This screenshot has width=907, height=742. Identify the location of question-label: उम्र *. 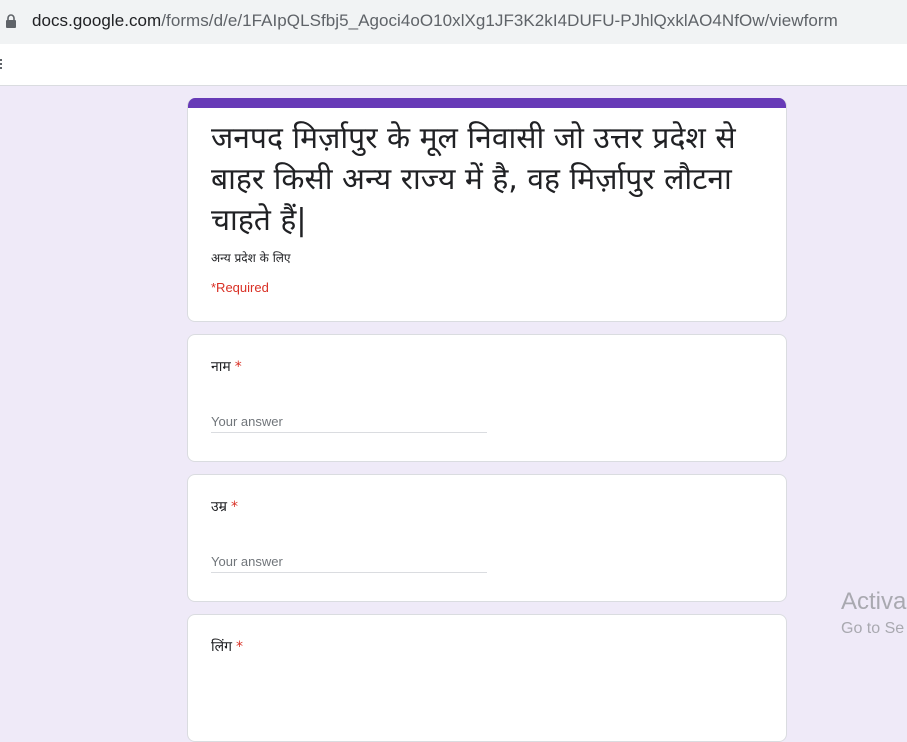
(224, 506).